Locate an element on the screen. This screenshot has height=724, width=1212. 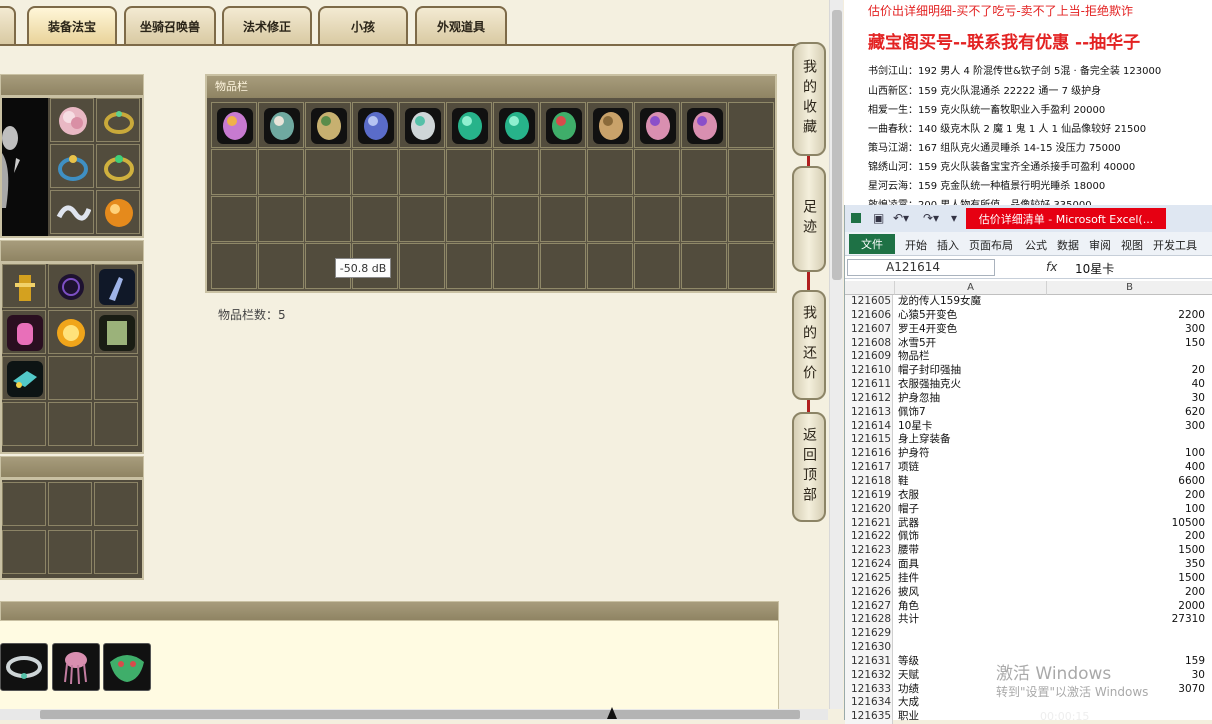
row-number: 121622 is located at coordinates (869, 537).